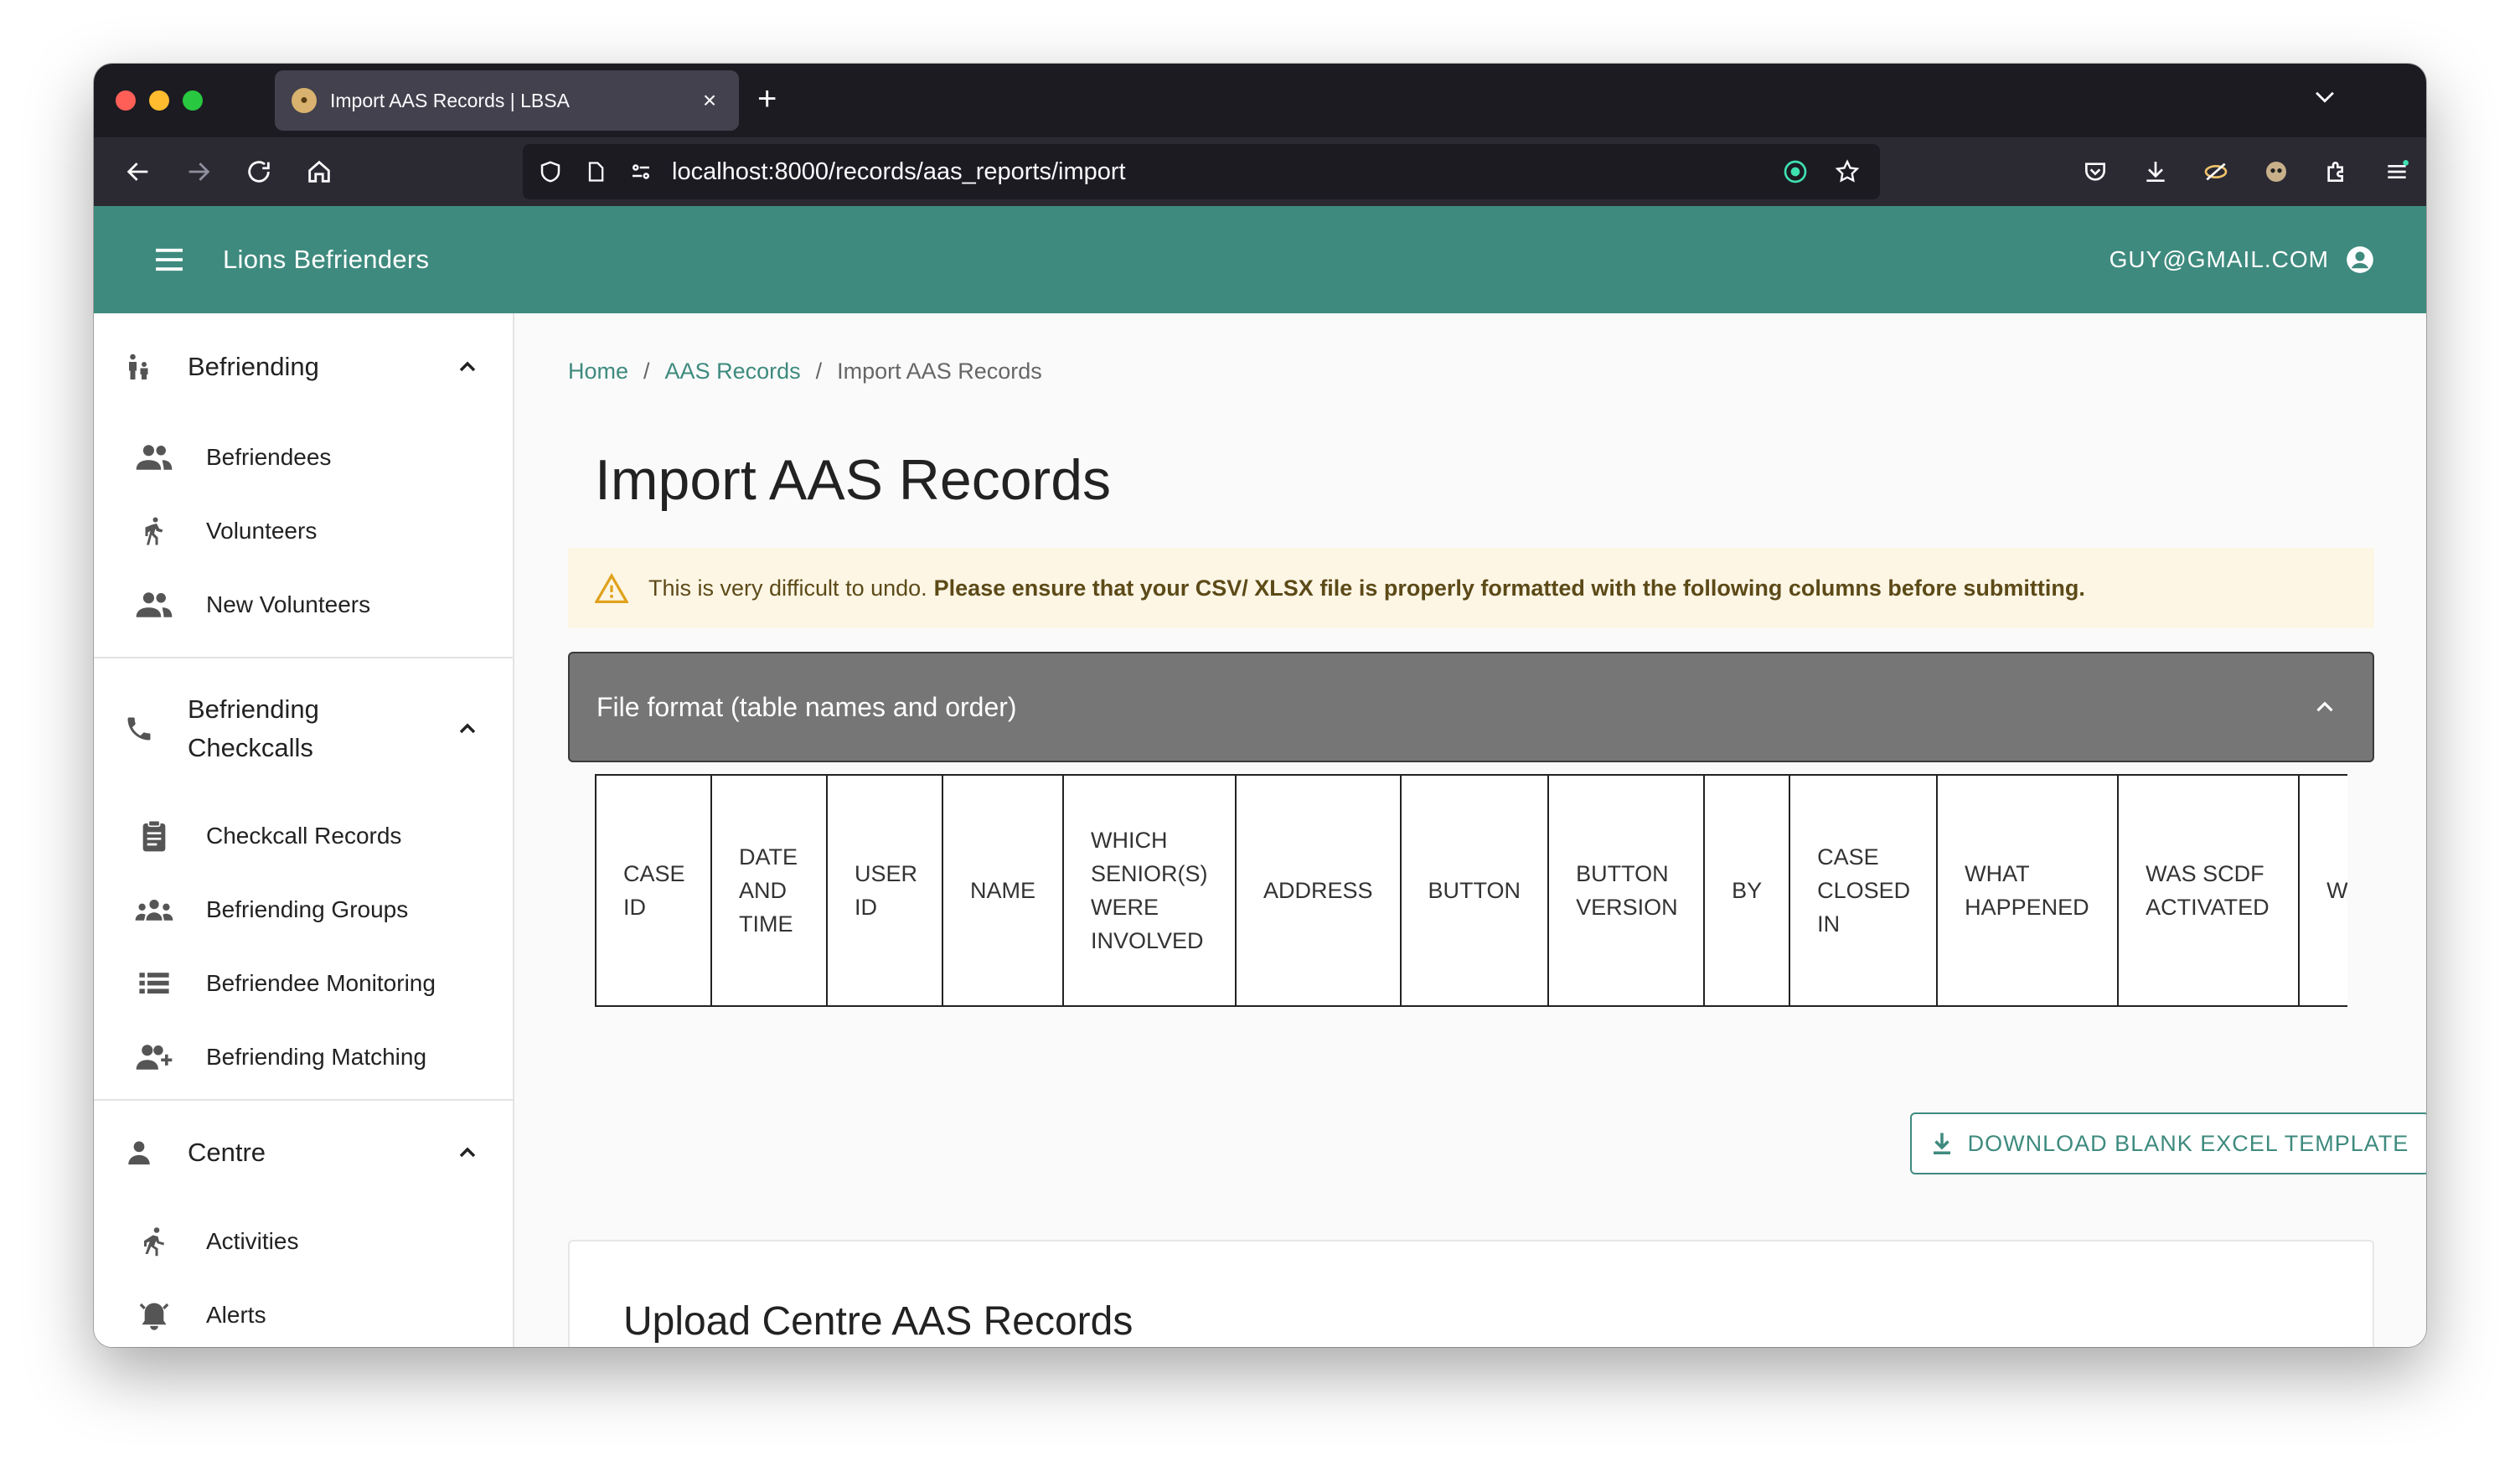  What do you see at coordinates (139, 367) in the screenshot?
I see `family-icon` at bounding box center [139, 367].